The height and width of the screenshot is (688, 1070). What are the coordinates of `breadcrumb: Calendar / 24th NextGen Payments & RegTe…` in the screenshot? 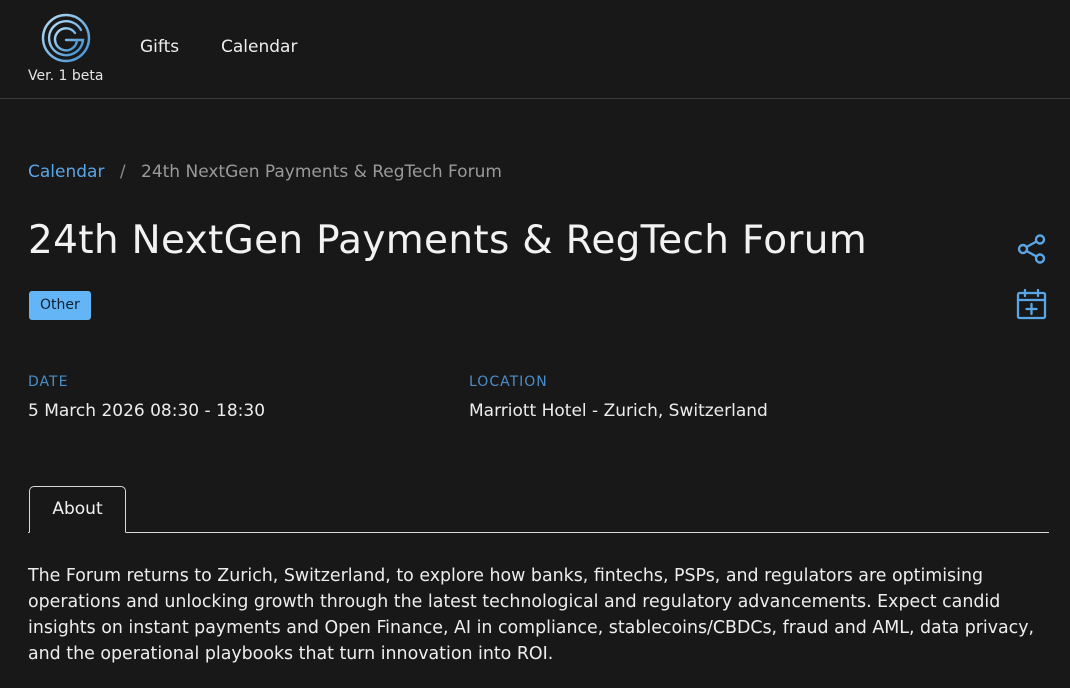 It's located at (265, 172).